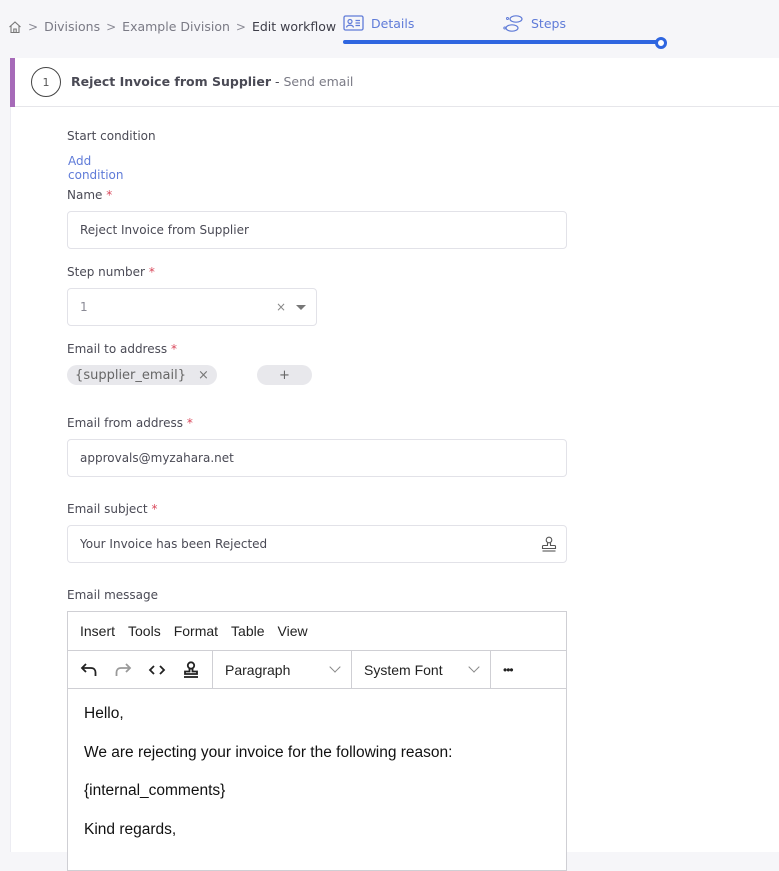  I want to click on name-label: Name *, so click(89, 195).